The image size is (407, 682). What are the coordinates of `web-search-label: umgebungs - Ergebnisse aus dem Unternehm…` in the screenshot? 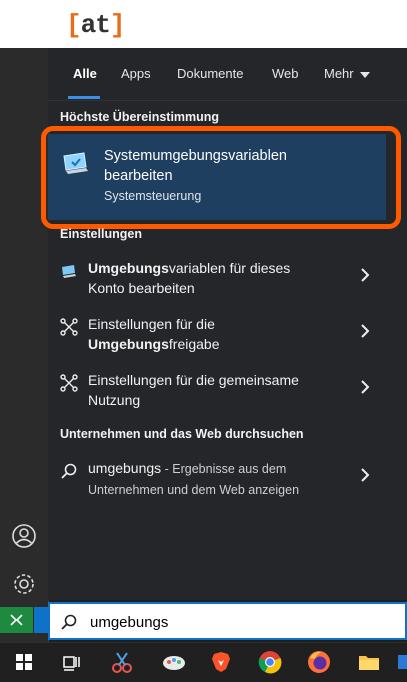 It's located at (218, 479).